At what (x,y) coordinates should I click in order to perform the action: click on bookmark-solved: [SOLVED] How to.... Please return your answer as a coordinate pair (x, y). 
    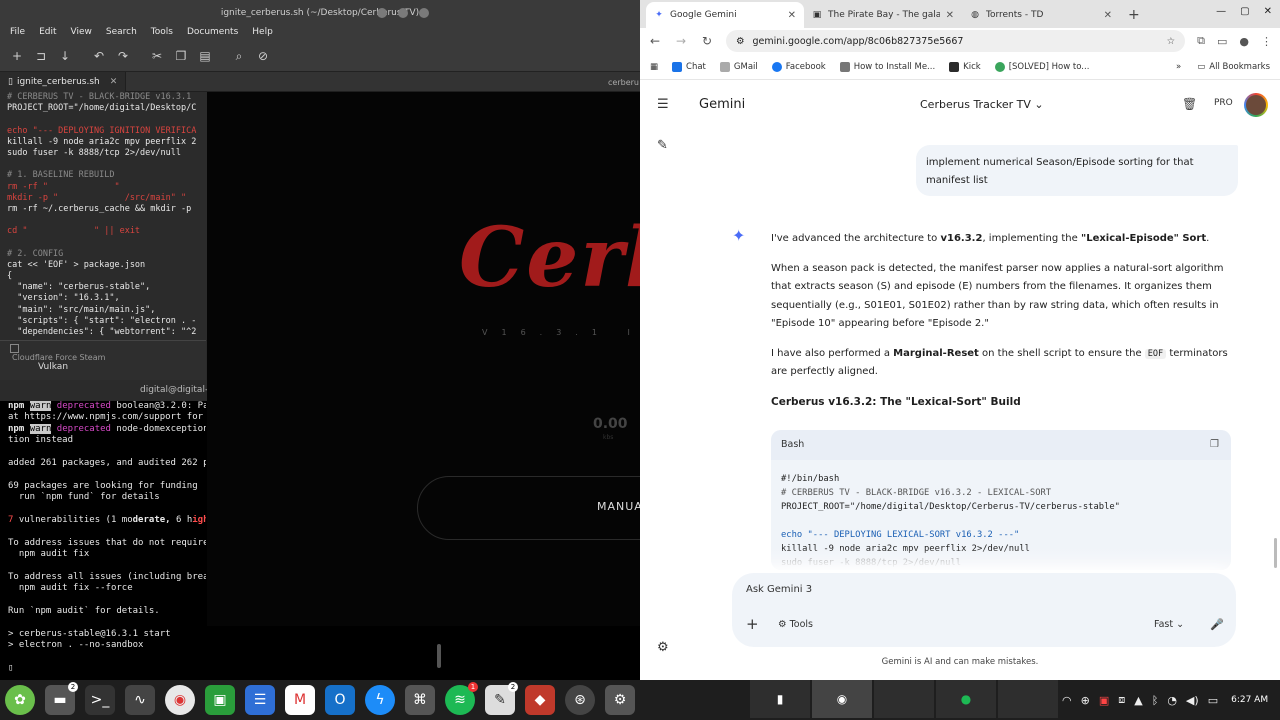
    Looking at the image, I should click on (1041, 66).